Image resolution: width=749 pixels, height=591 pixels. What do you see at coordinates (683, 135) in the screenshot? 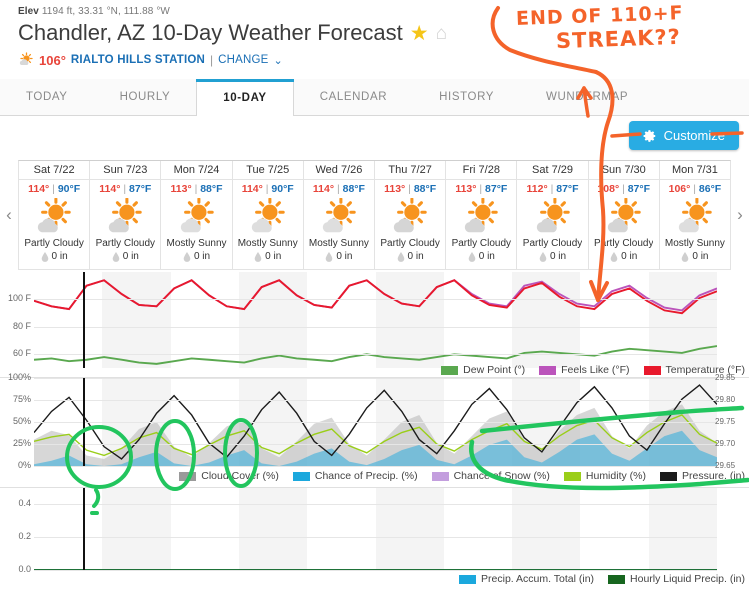
I see `customize-button: Customize` at bounding box center [683, 135].